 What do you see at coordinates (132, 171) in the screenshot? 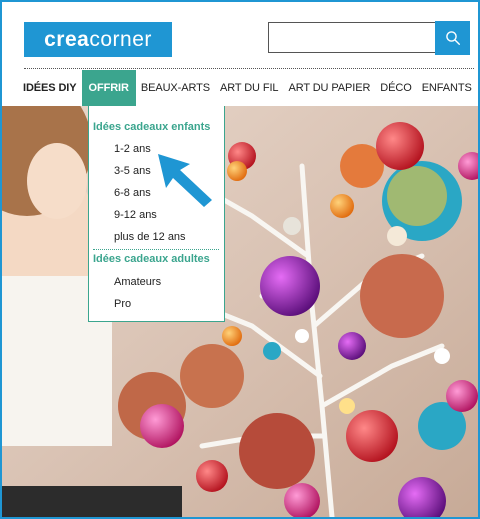
I see `dropdown-item-3-5-ans: 3-5 ans` at bounding box center [132, 171].